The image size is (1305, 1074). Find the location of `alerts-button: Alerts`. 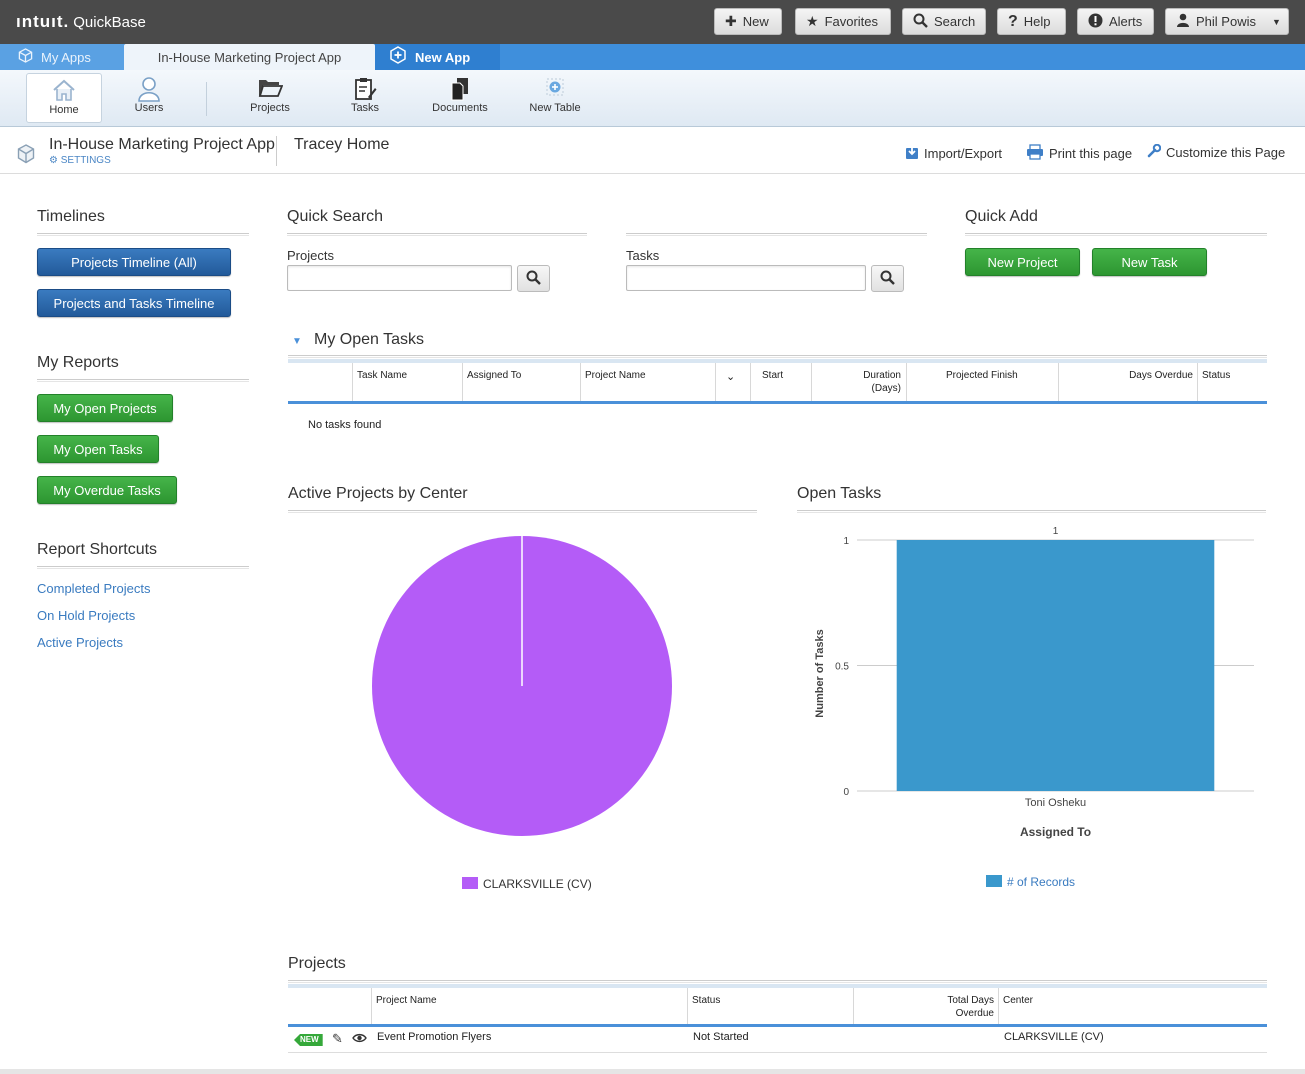

alerts-button: Alerts is located at coordinates (1115, 21).